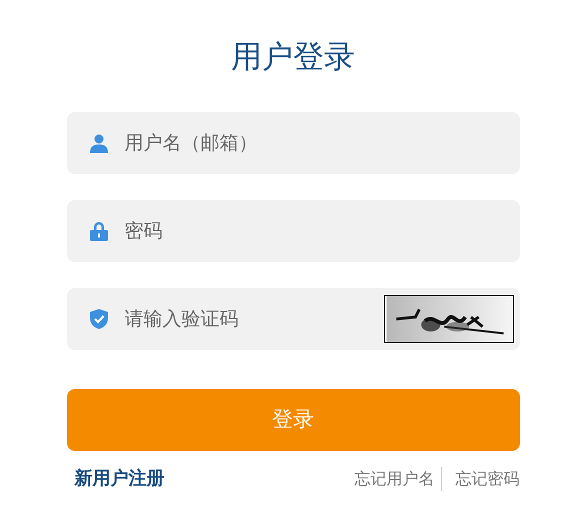  Describe the element at coordinates (319, 231) in the screenshot. I see `text-input: 密码` at that location.